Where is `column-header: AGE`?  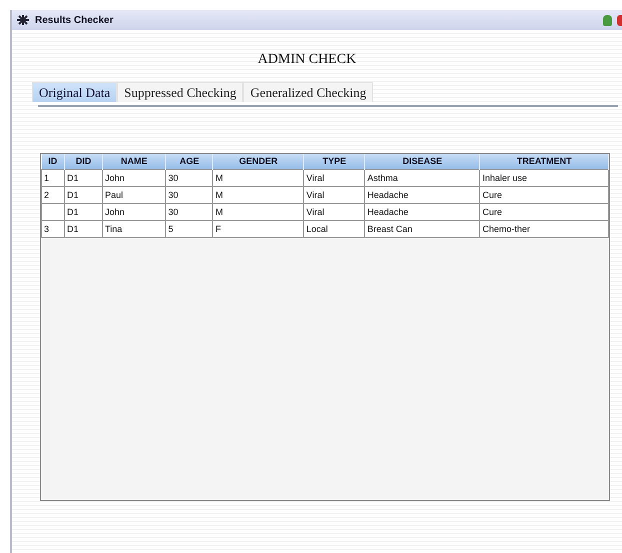
column-header: AGE is located at coordinates (189, 161).